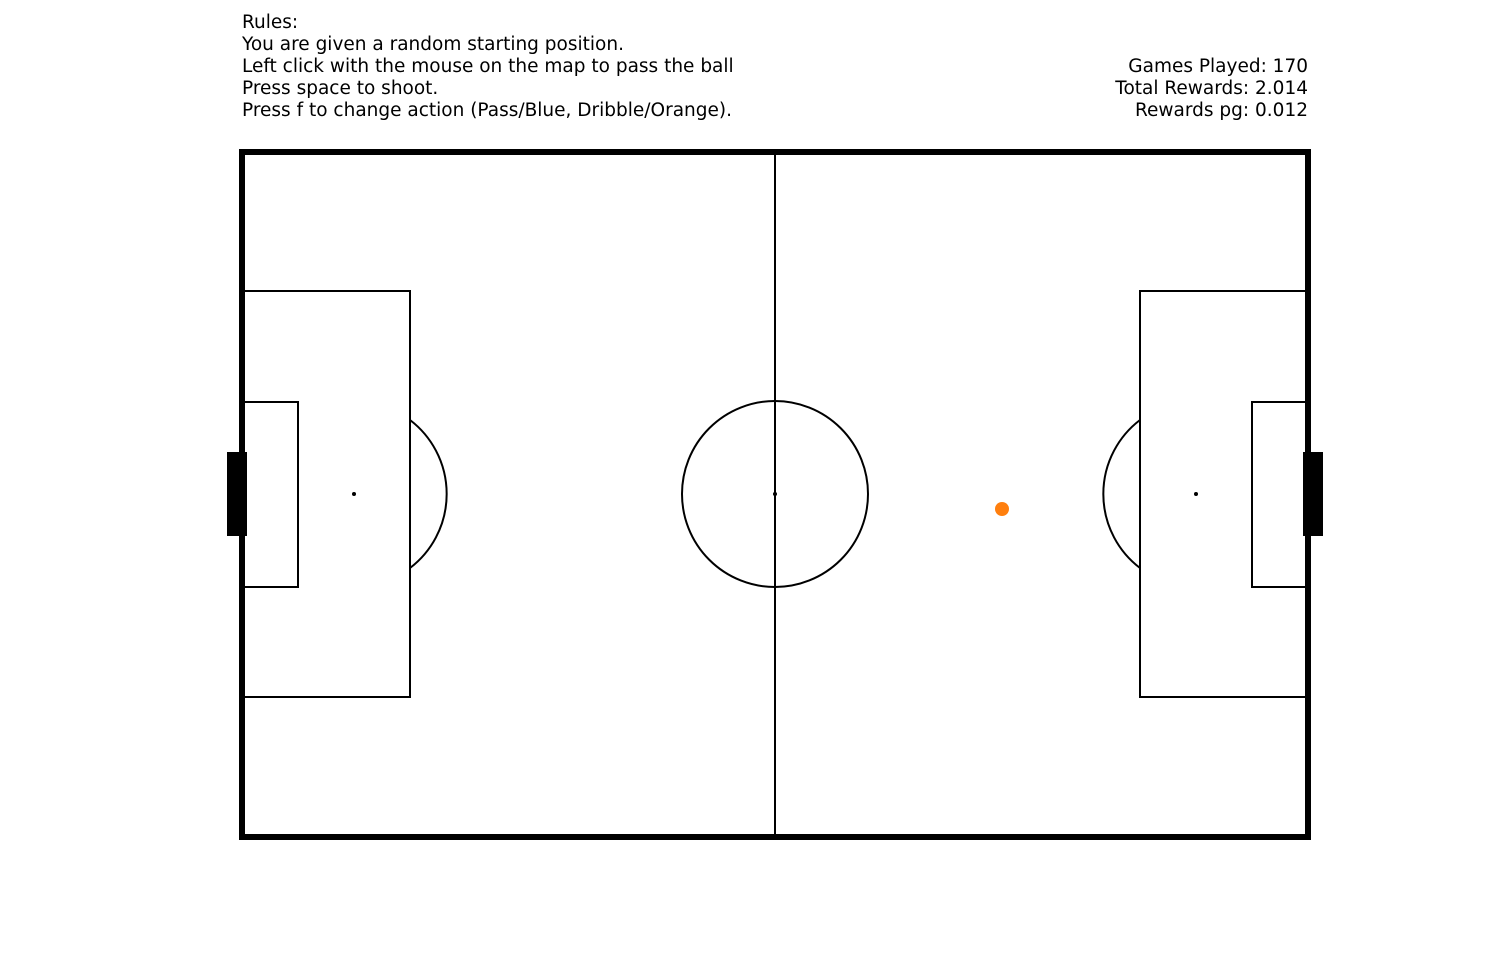  Describe the element at coordinates (1280, 494) in the screenshot. I see `right-goal-area` at that location.